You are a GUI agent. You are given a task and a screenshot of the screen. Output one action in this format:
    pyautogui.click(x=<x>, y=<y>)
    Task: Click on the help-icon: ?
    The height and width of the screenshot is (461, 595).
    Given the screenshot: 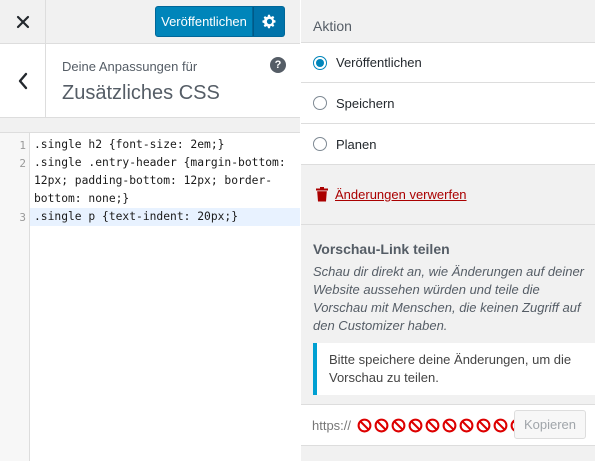 What is the action you would take?
    pyautogui.click(x=278, y=65)
    